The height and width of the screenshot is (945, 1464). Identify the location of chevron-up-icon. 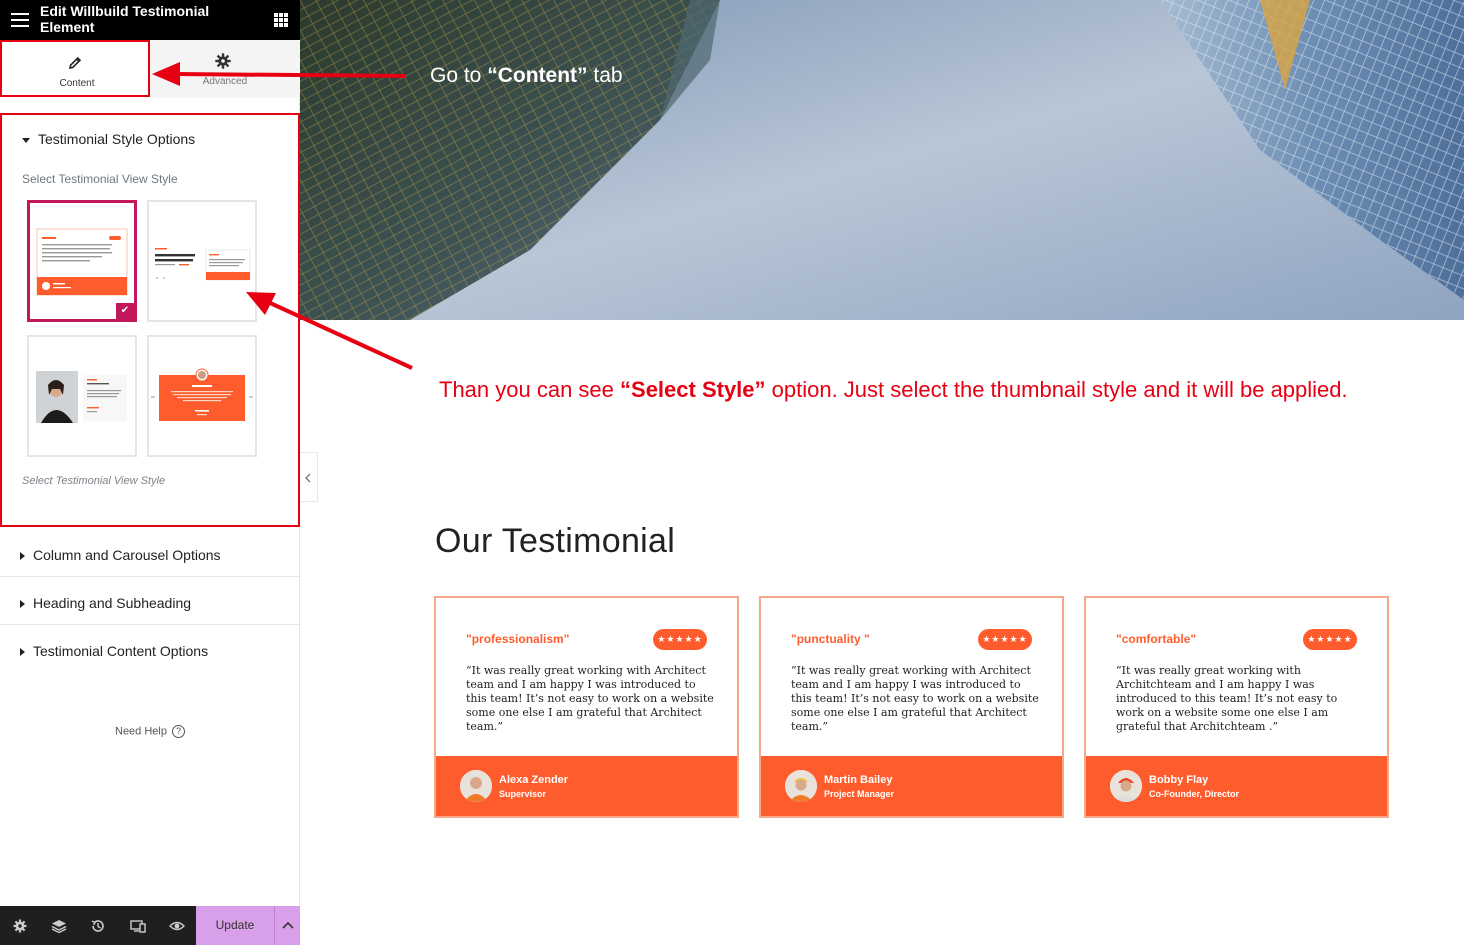
(288, 925).